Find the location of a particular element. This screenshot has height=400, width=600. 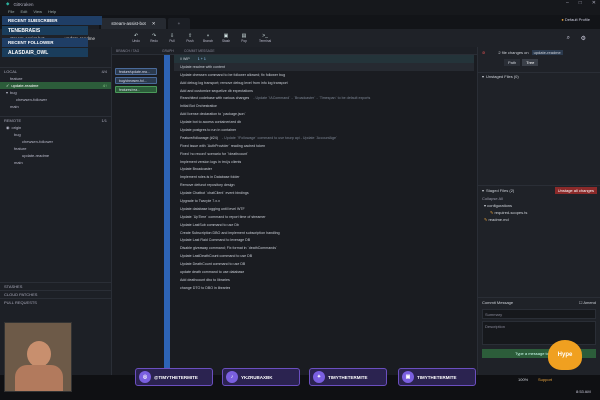

sidebar-item-remote-chewsen: chewsen-follower is located at coordinates (55, 141).